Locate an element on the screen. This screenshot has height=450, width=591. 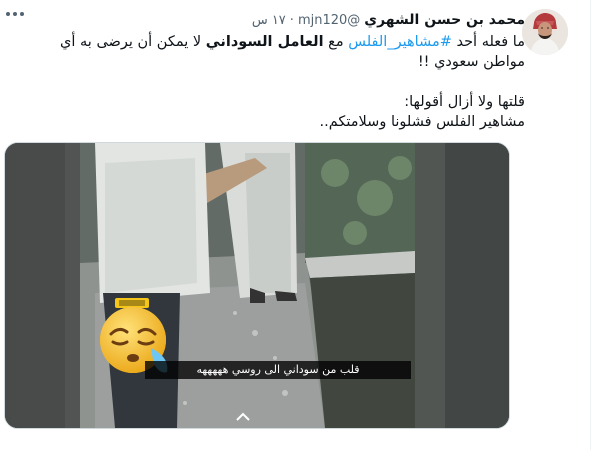
text-fragment: مع is located at coordinates (336, 42).